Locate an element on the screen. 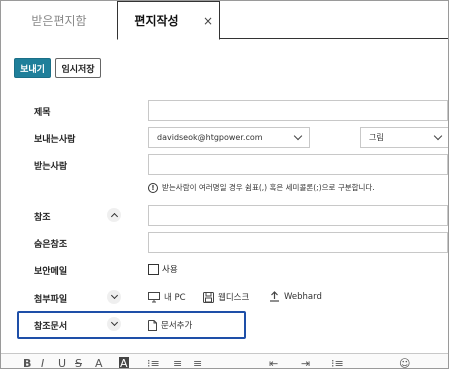  disk-icon is located at coordinates (208, 297).